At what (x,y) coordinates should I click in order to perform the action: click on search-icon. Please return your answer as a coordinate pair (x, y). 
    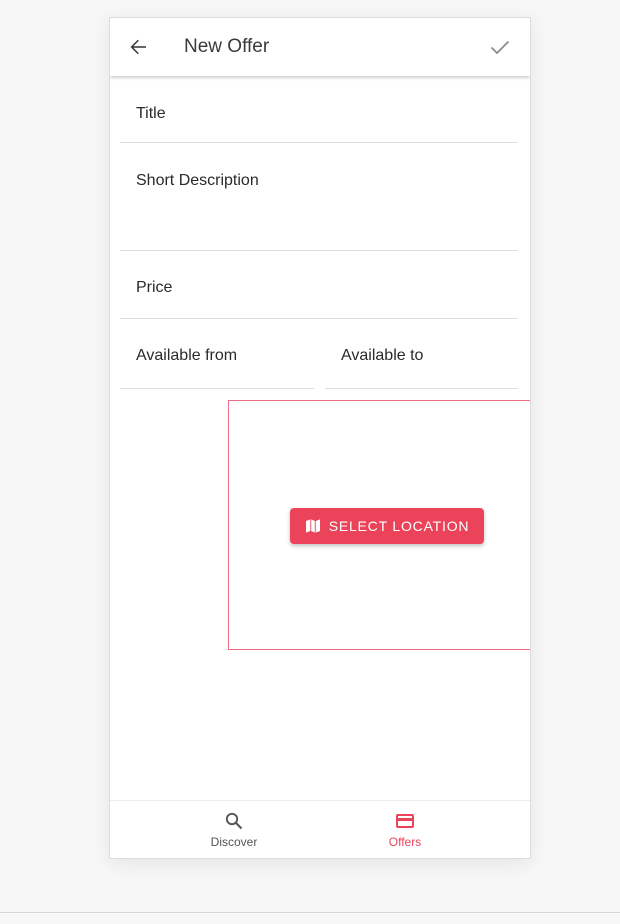
    Looking at the image, I should click on (234, 821).